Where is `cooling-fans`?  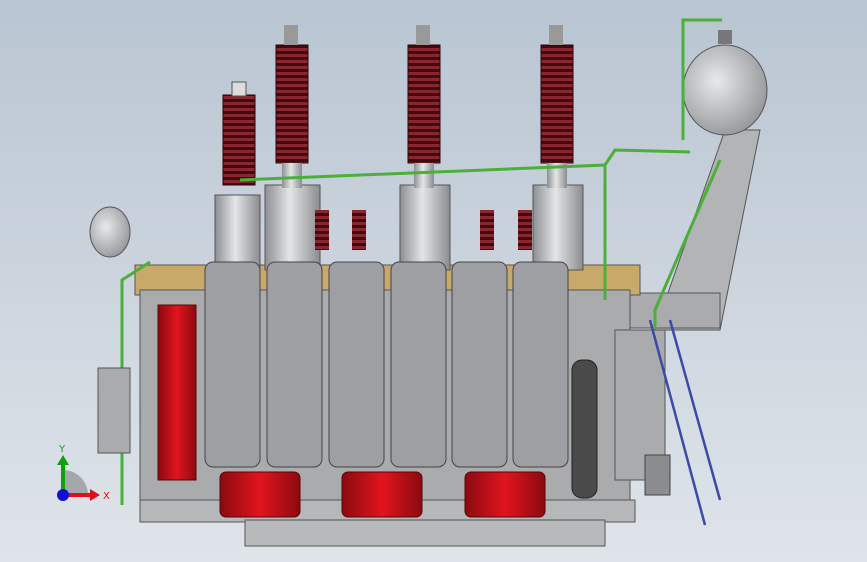
cooling-fans is located at coordinates (382, 494).